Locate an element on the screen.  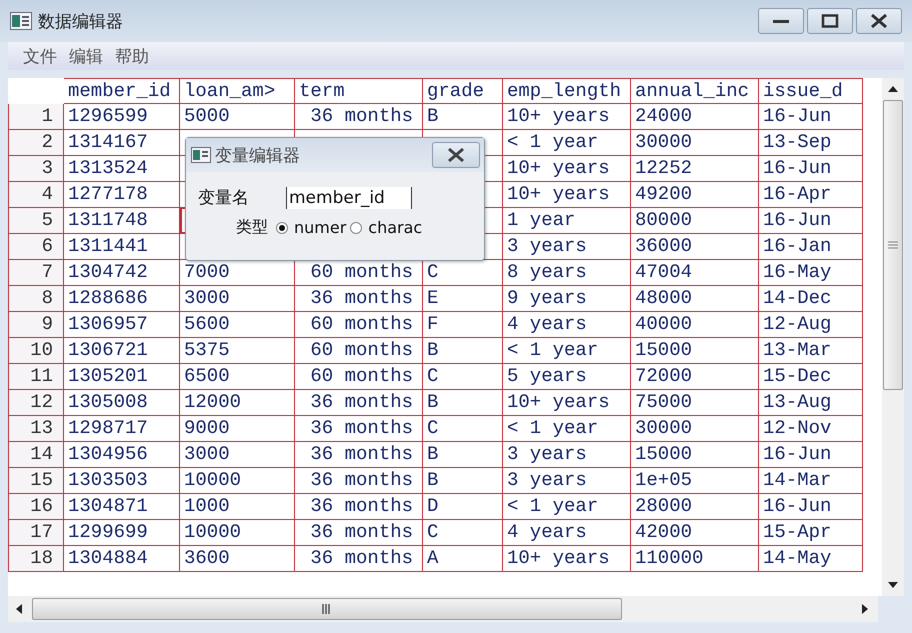
menu-item: 帮助 is located at coordinates (132, 56).